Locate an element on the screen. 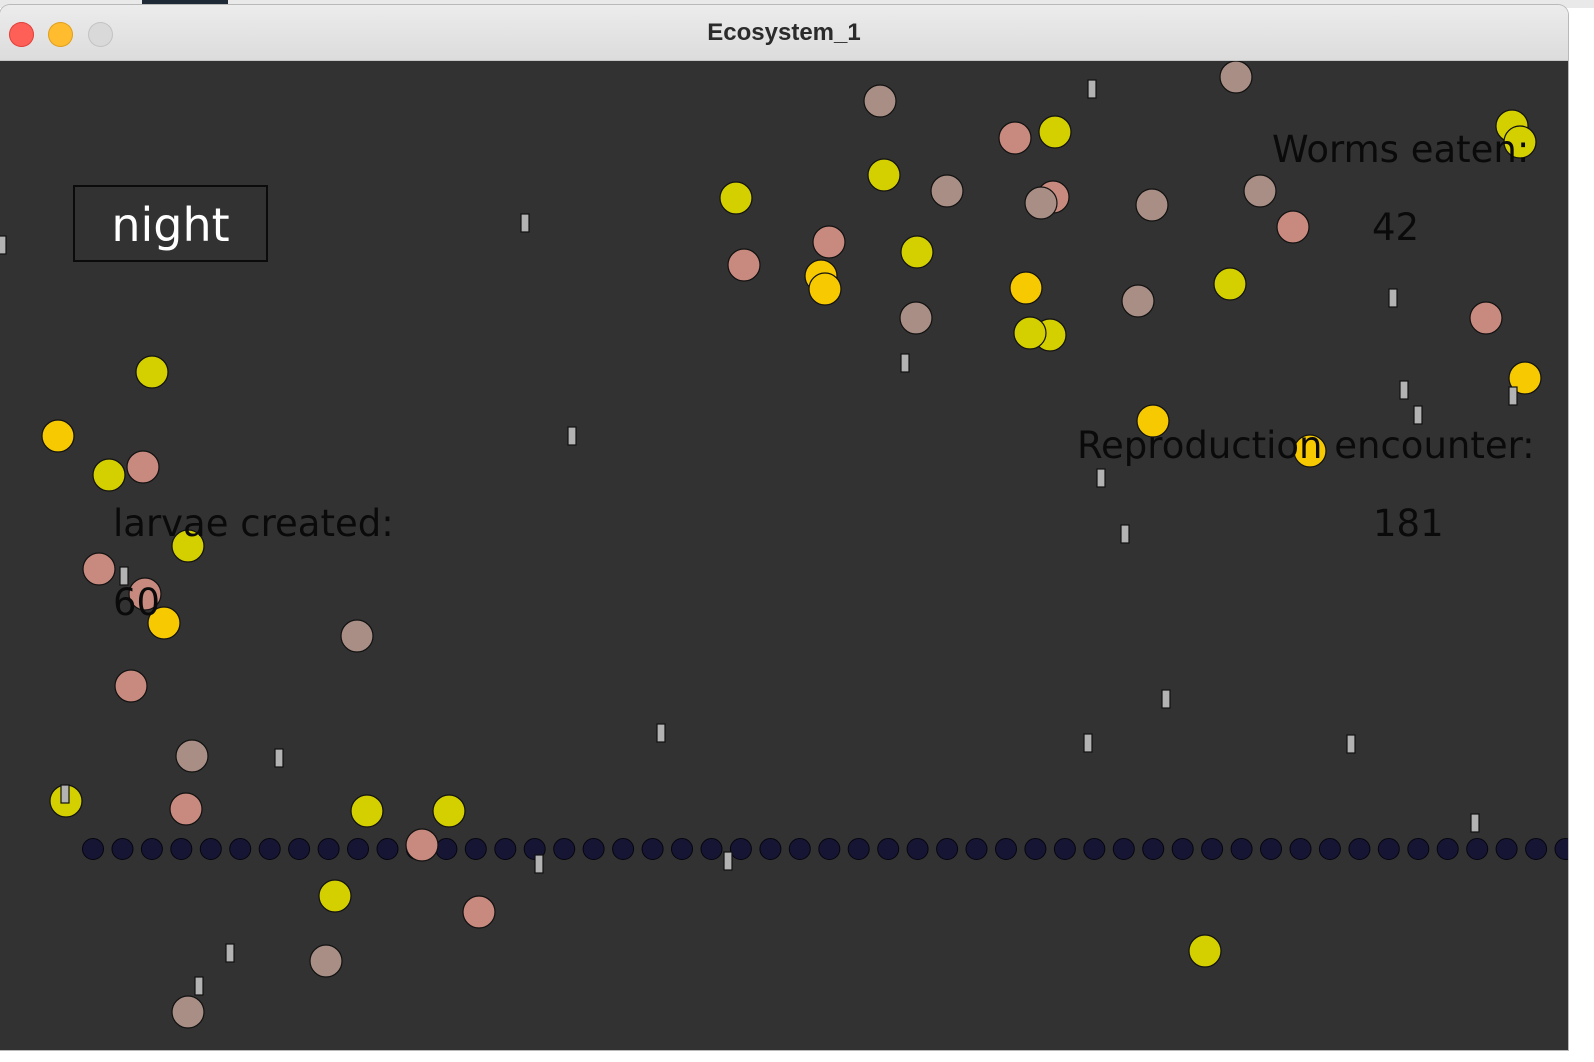  reproduction-encounter-value: 181 is located at coordinates (1408, 523).